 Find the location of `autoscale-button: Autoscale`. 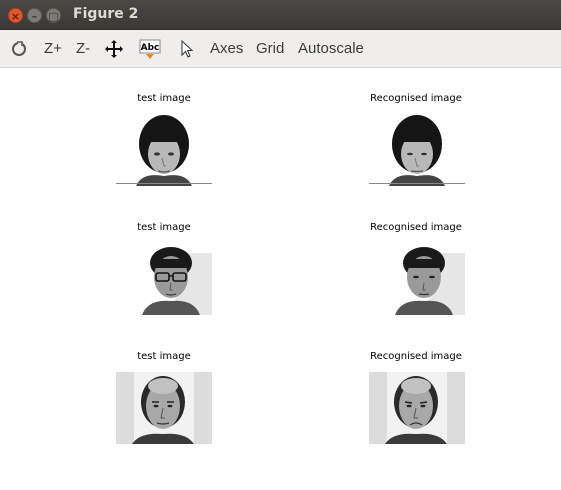

autoscale-button: Autoscale is located at coordinates (331, 49).